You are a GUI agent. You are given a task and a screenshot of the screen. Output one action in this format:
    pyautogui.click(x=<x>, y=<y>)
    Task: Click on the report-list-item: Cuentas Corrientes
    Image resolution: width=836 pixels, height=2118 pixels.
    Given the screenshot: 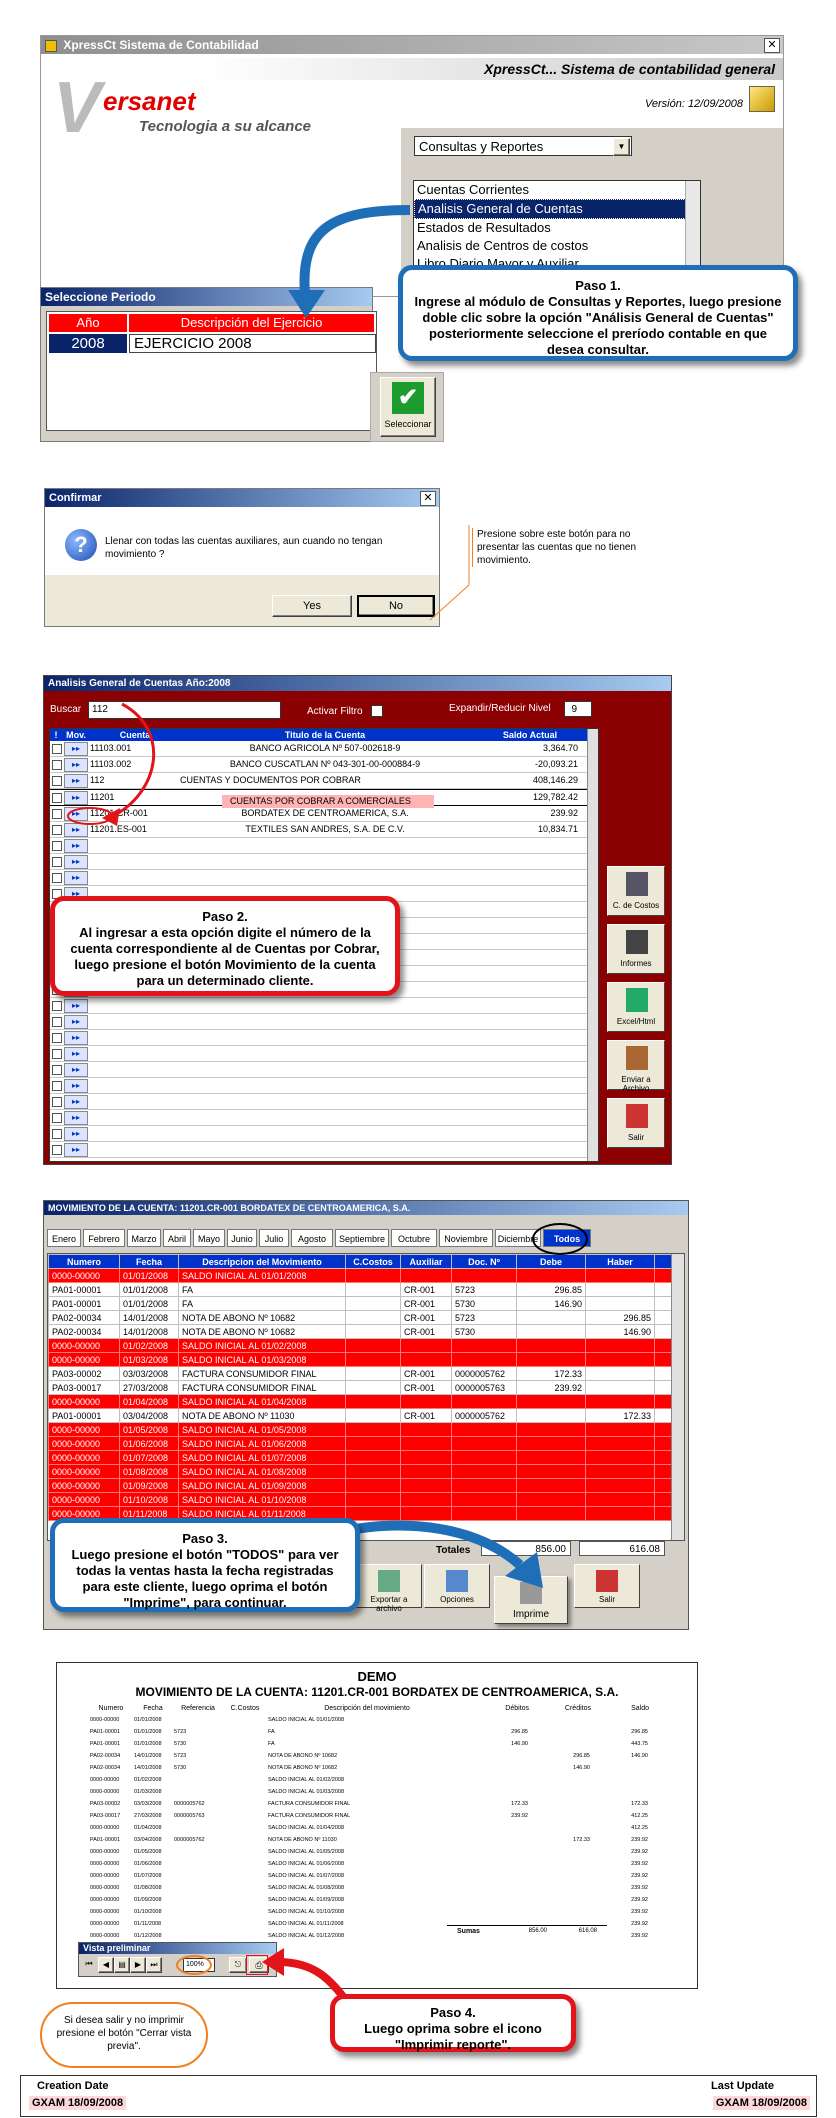 What is the action you would take?
    pyautogui.click(x=550, y=190)
    